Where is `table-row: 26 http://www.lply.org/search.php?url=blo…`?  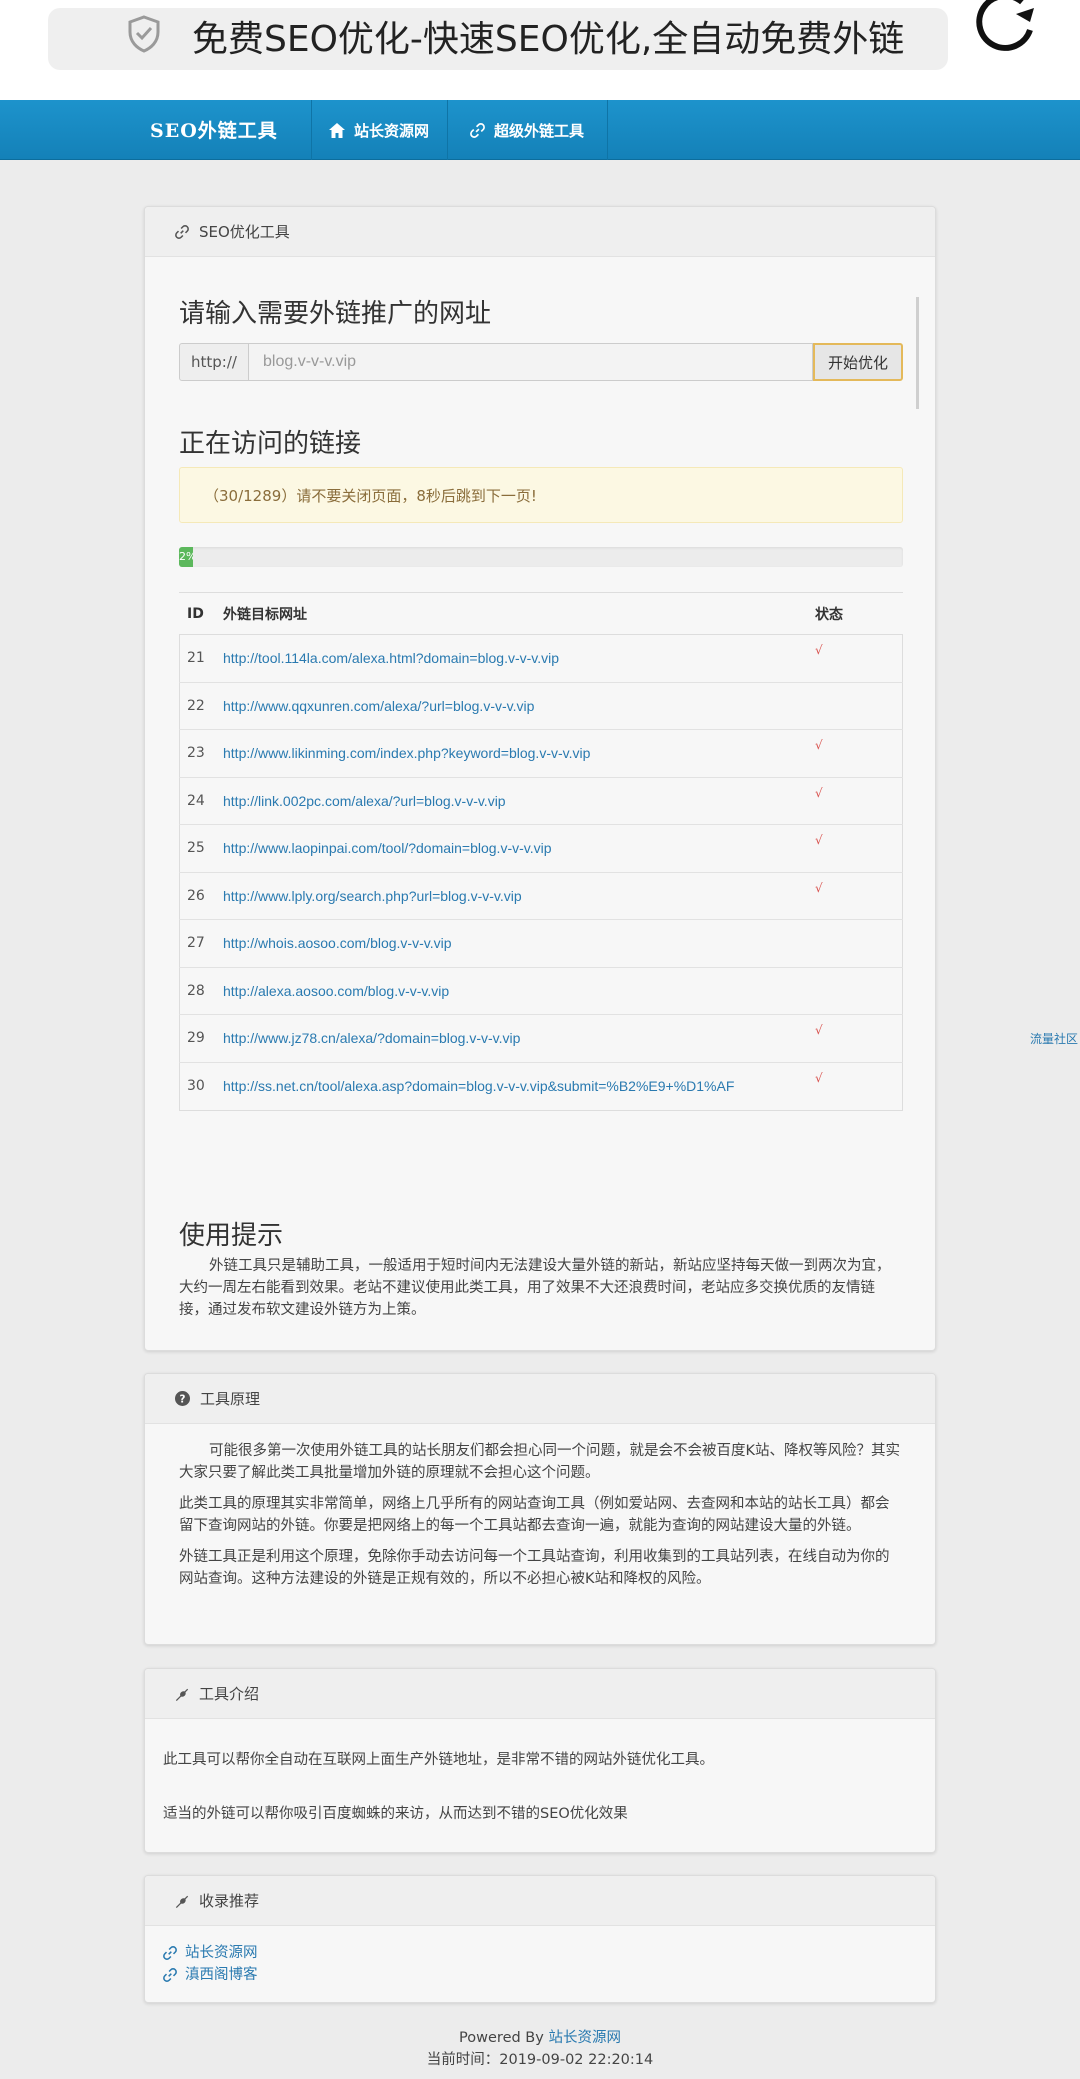
table-row: 26 http://www.lply.org/search.php?url=blo… is located at coordinates (541, 895).